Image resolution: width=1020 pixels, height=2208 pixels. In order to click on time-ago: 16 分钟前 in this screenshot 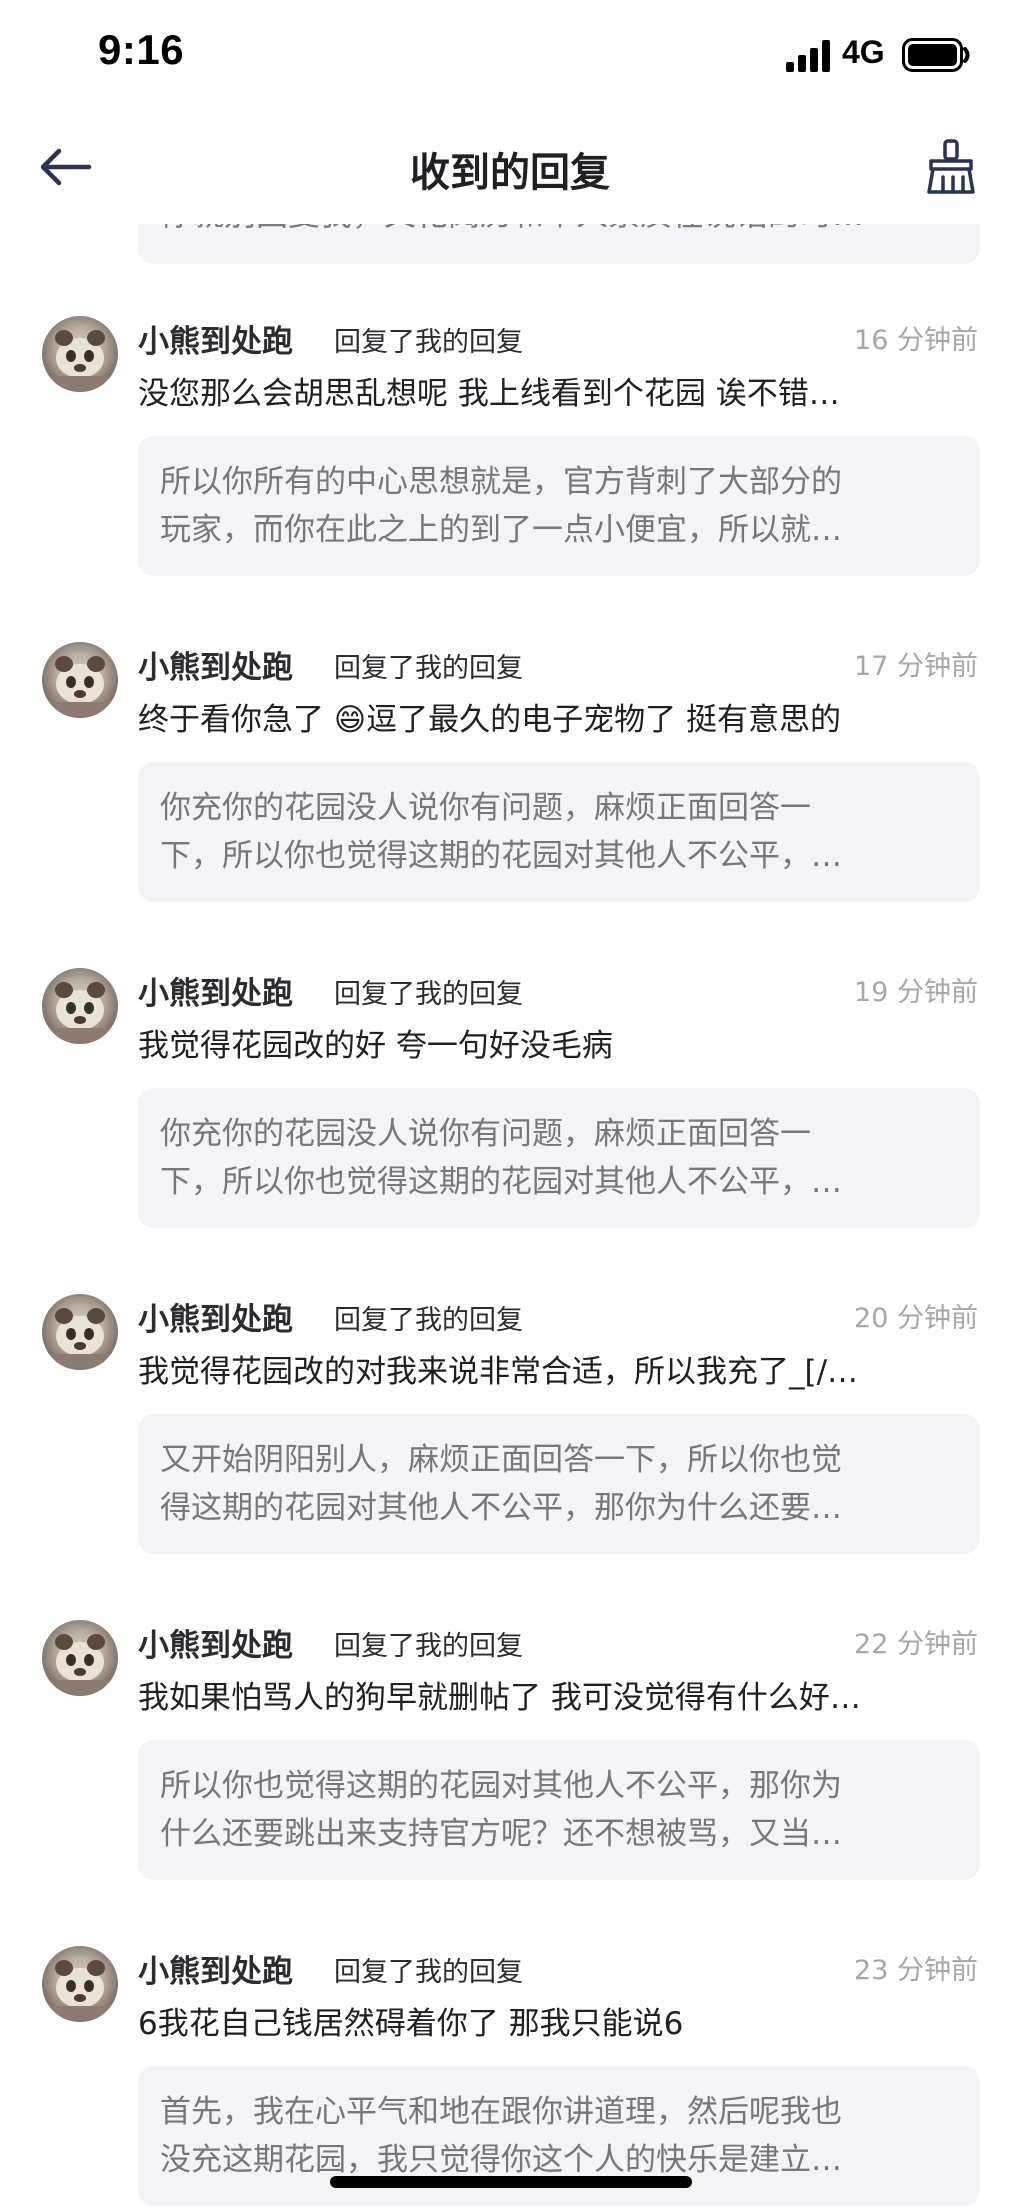, I will do `click(916, 340)`.